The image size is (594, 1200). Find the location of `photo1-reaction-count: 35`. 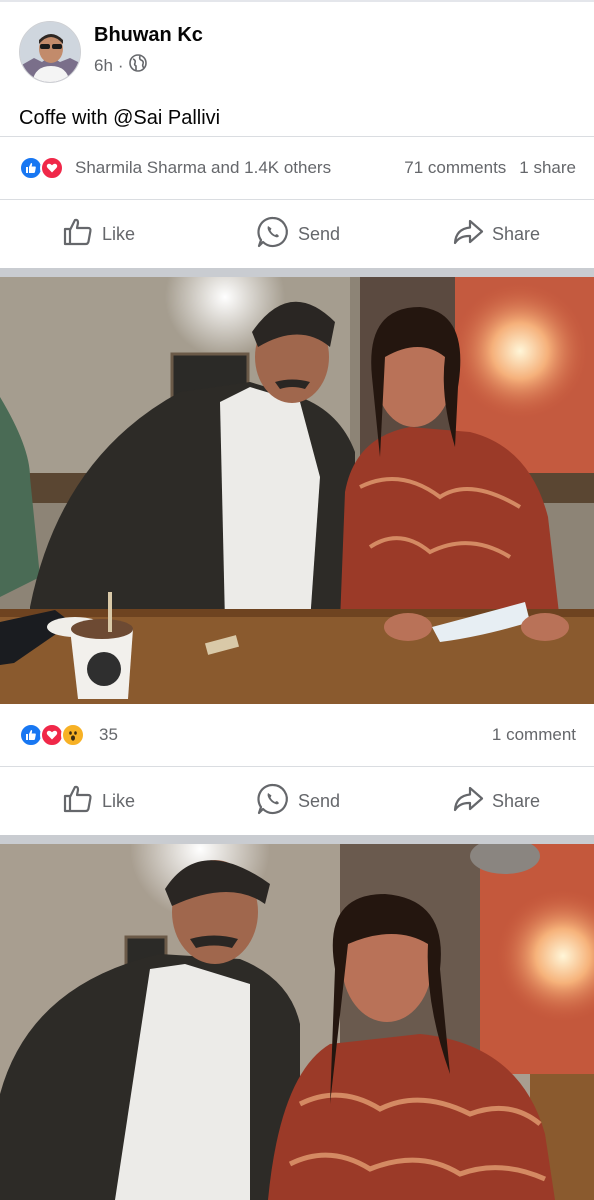

photo1-reaction-count: 35 is located at coordinates (108, 735).